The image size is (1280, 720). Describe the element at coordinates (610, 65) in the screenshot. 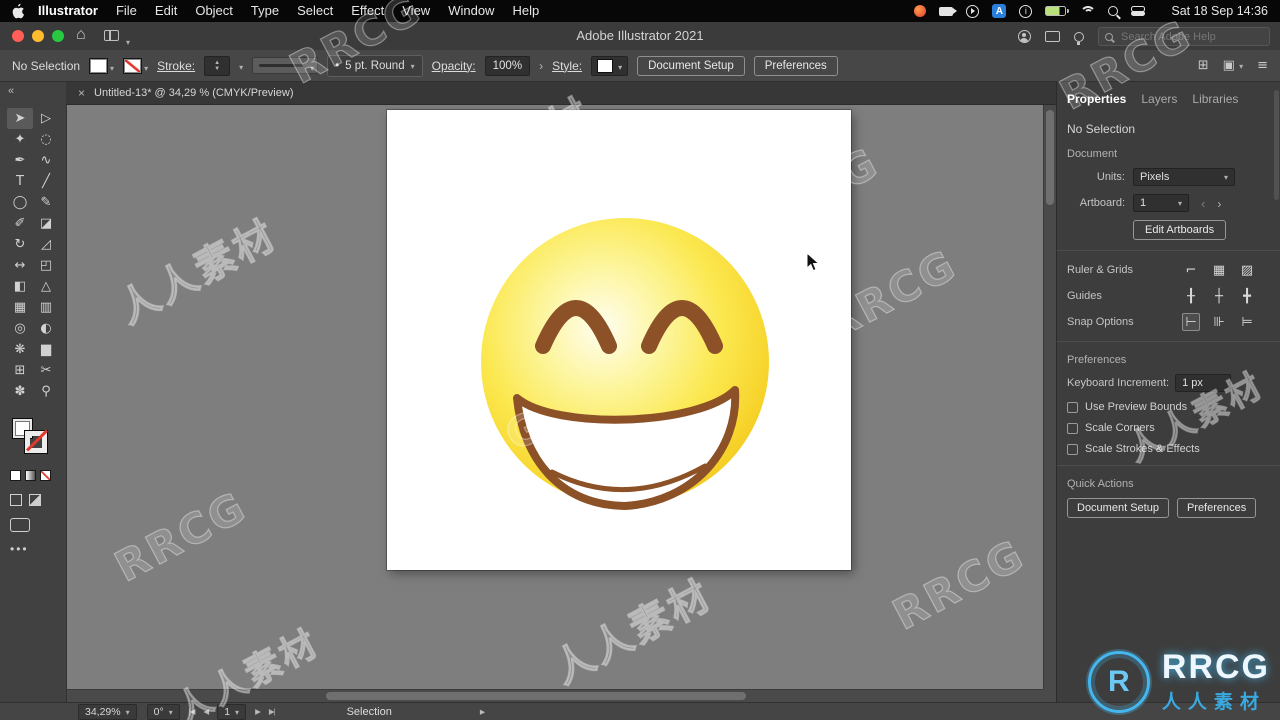

I see `style-dropdown` at that location.